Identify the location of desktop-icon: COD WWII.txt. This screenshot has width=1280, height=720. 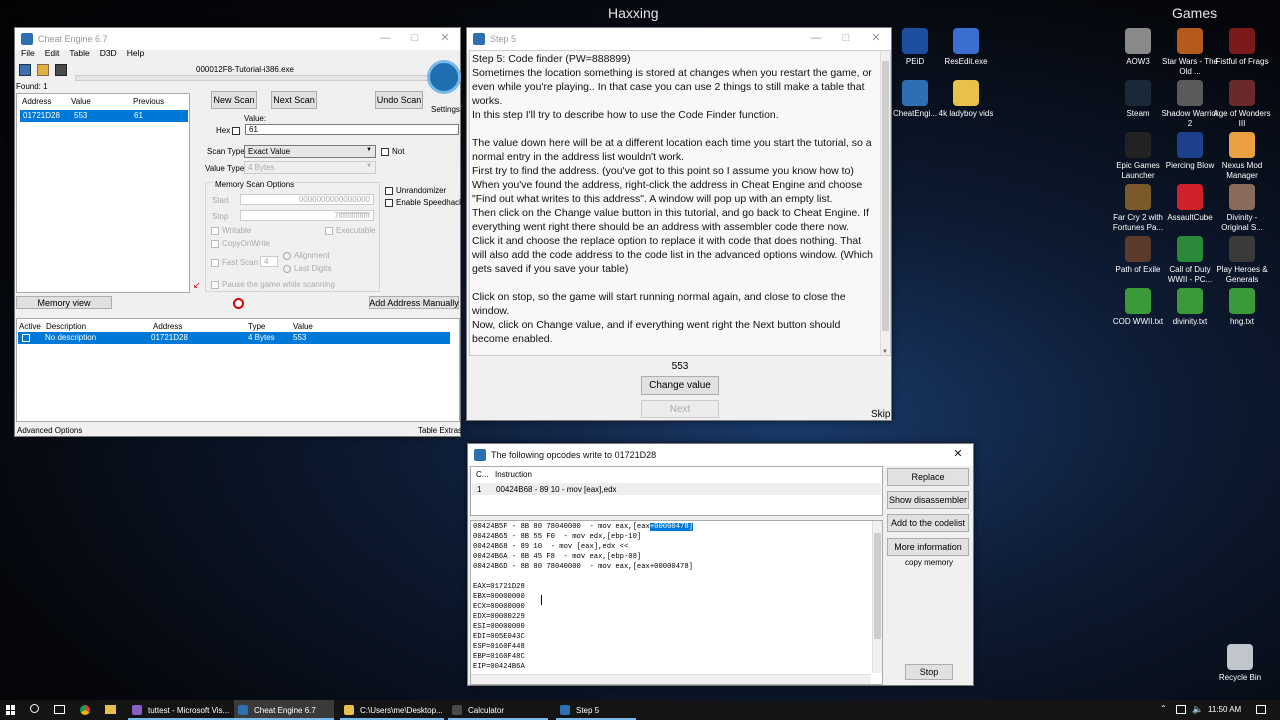
(1138, 307).